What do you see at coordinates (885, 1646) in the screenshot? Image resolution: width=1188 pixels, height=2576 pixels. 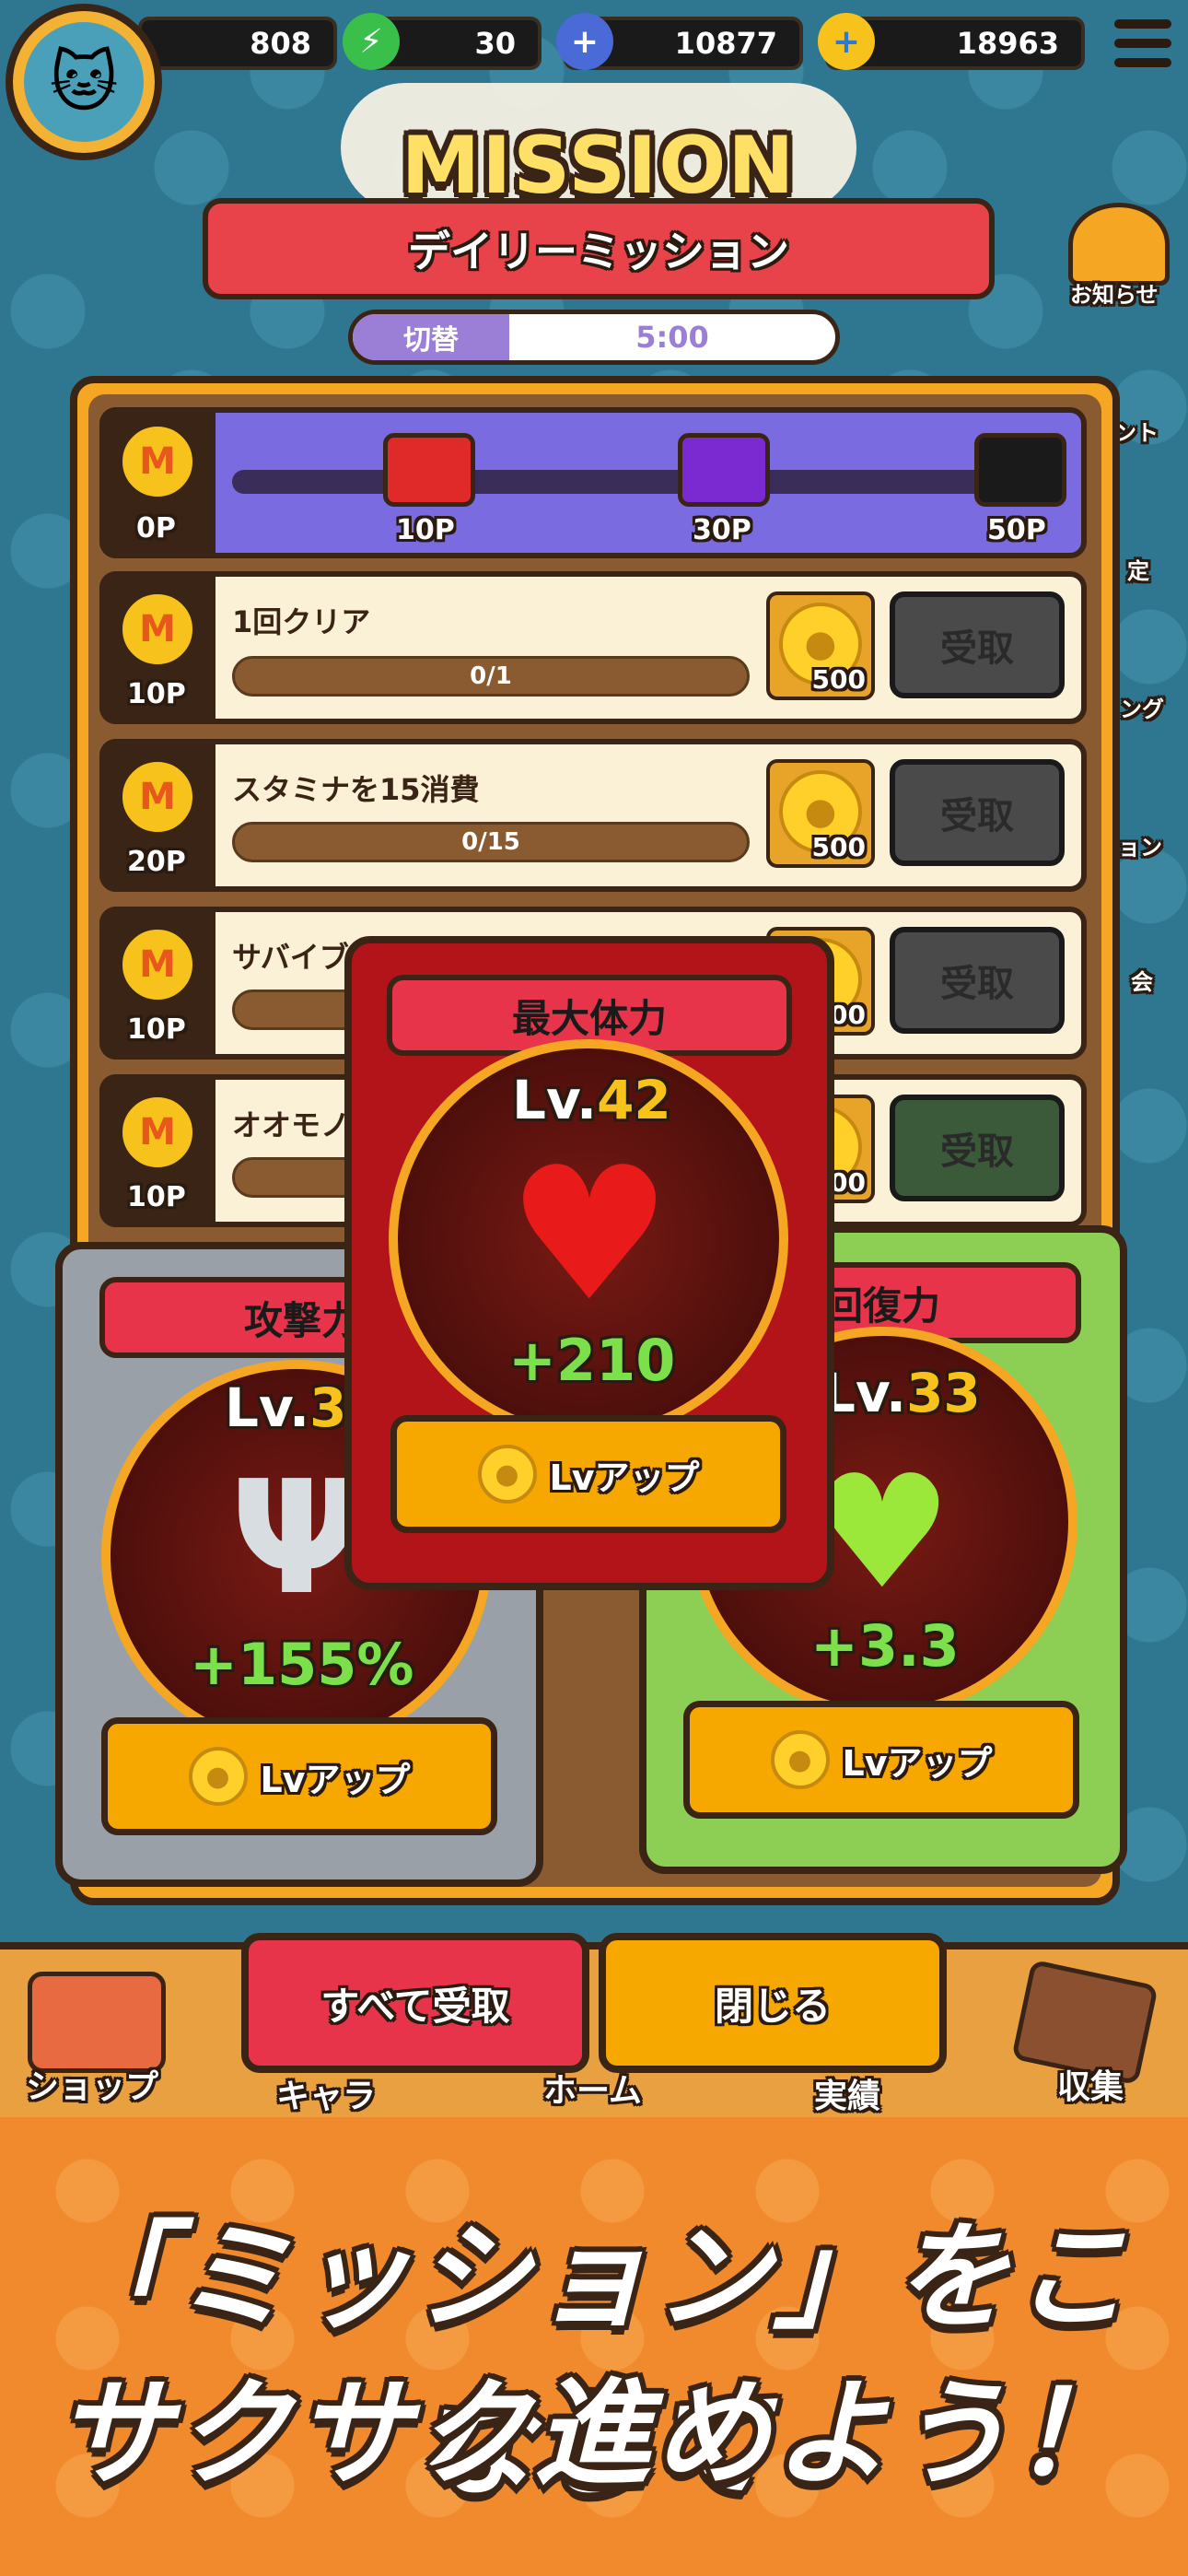 I see `bonus-value: +3.3` at bounding box center [885, 1646].